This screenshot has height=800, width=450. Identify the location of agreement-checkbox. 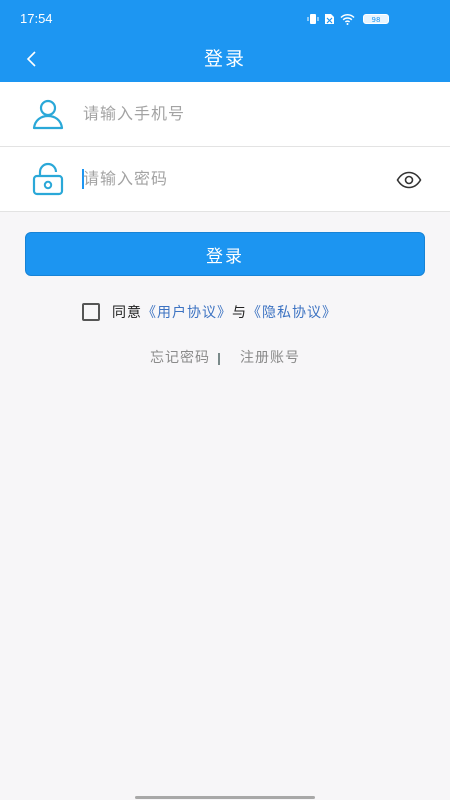
(91, 312).